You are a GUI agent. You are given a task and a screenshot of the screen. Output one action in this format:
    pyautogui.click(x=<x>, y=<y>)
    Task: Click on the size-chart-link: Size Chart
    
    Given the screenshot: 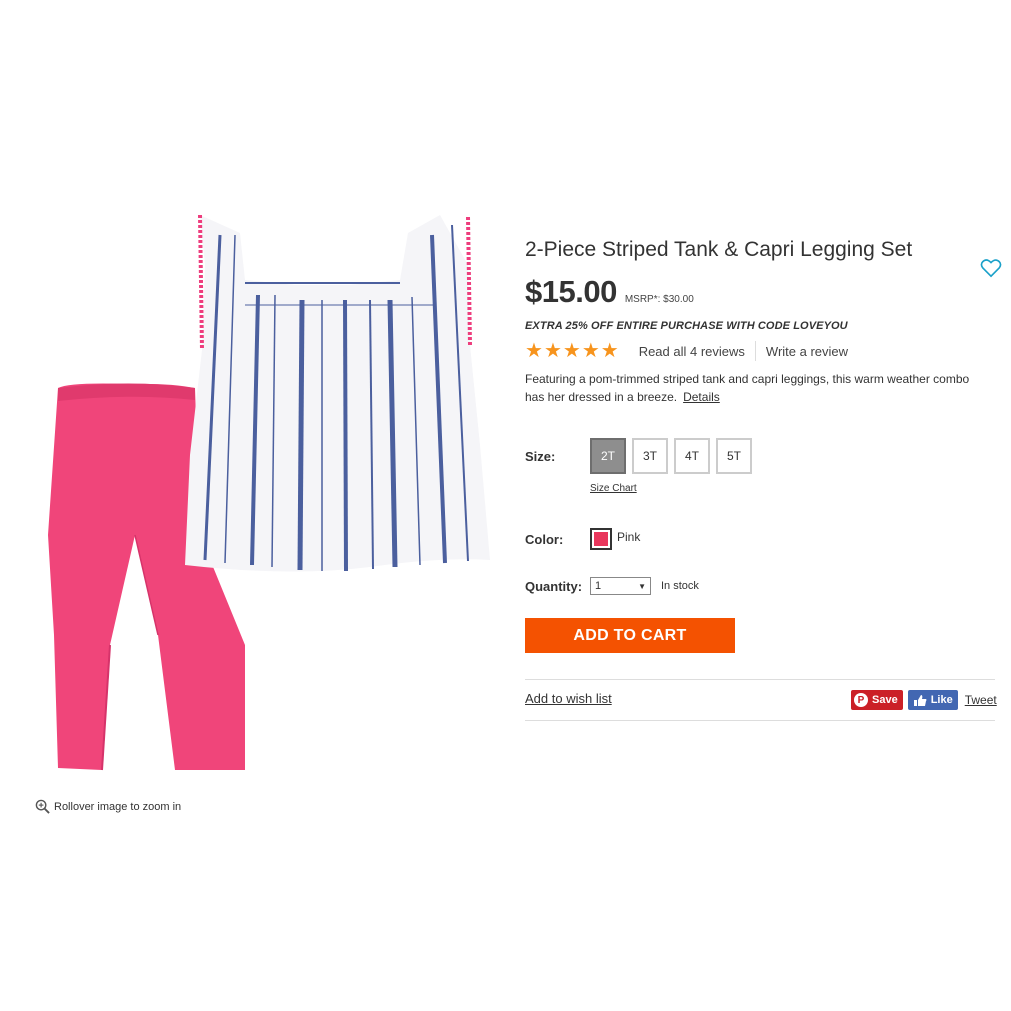 What is the action you would take?
    pyautogui.click(x=671, y=488)
    